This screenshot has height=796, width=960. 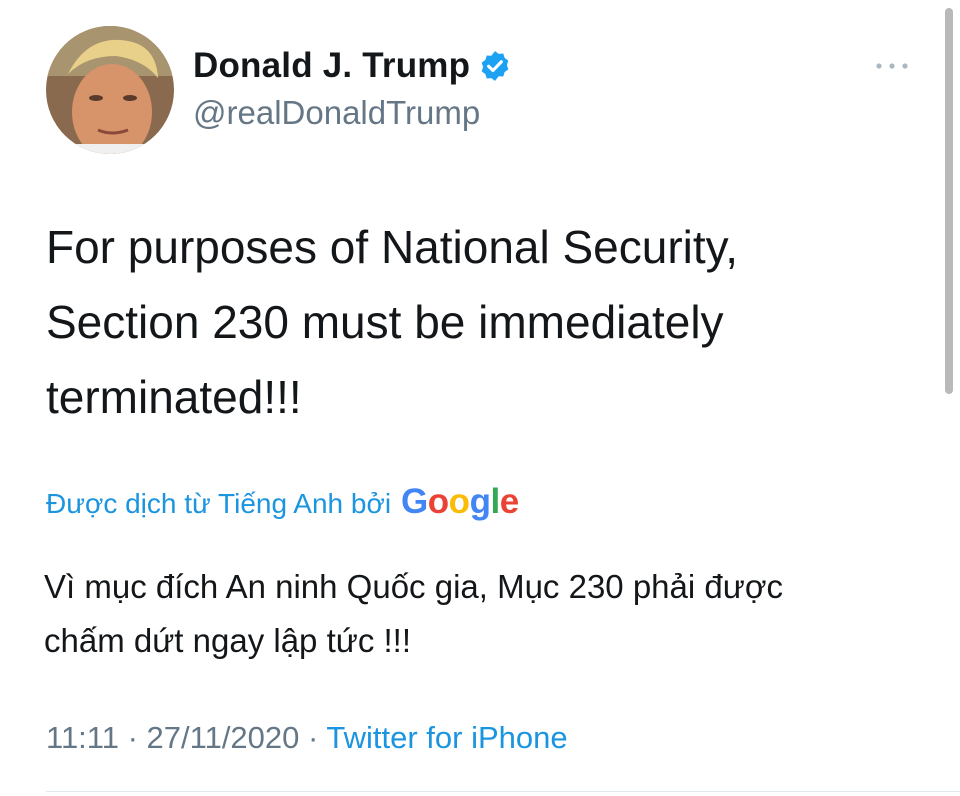 What do you see at coordinates (892, 66) in the screenshot?
I see `more-options-icon` at bounding box center [892, 66].